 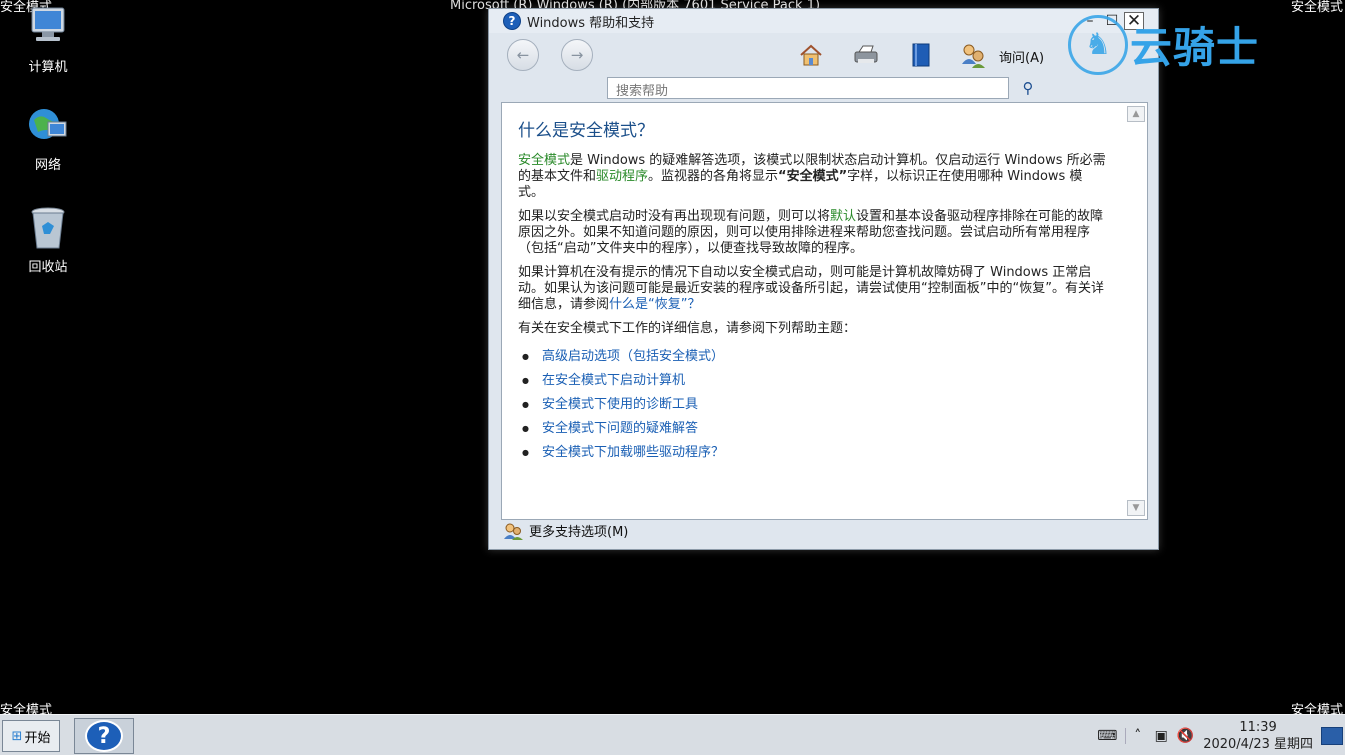 I want to click on search-icon: ⚲, so click(x=1028, y=88).